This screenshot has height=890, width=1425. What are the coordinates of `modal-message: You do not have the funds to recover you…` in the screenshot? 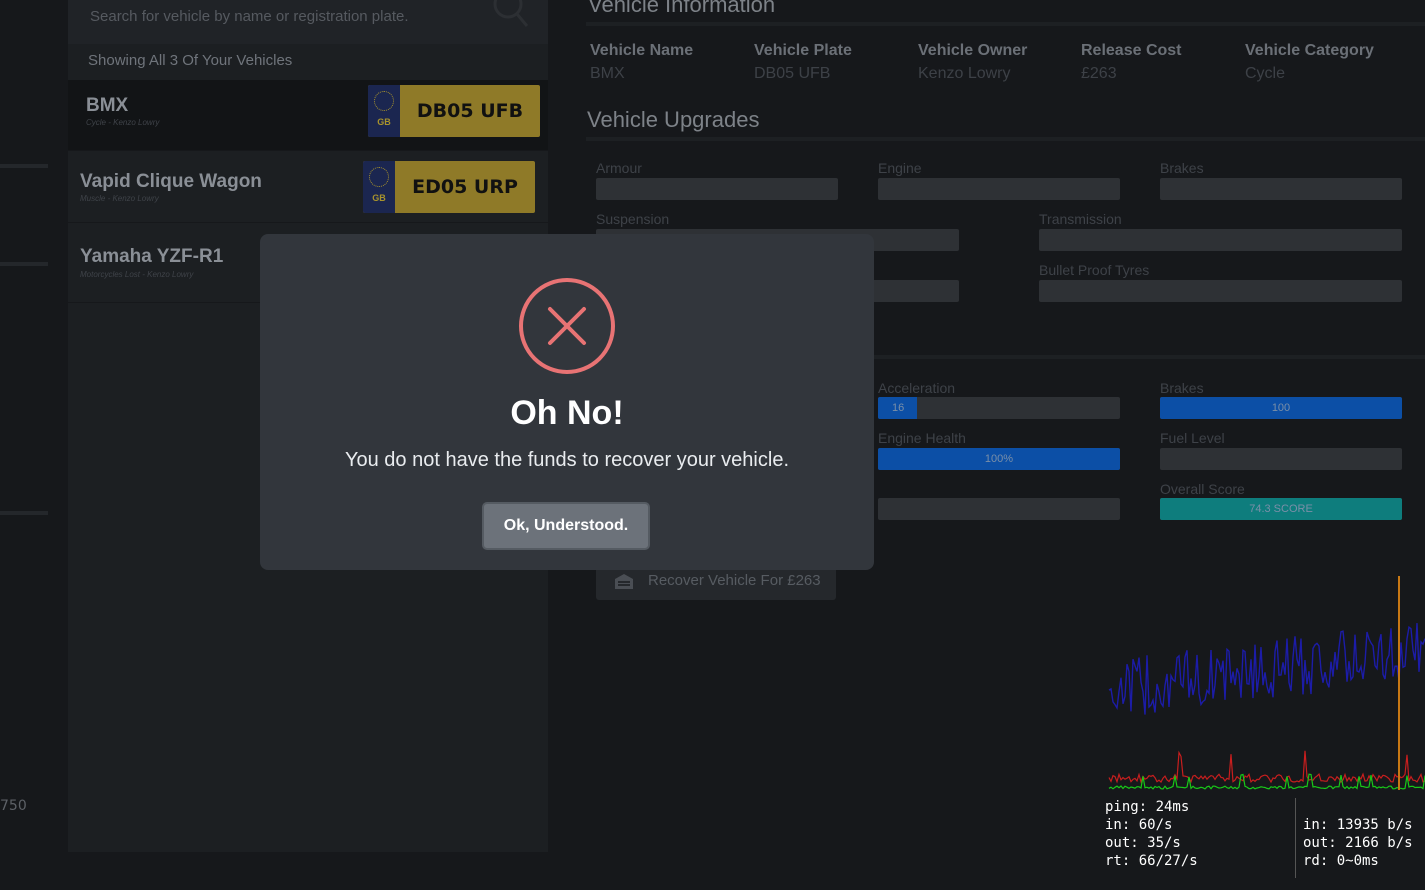 It's located at (567, 460).